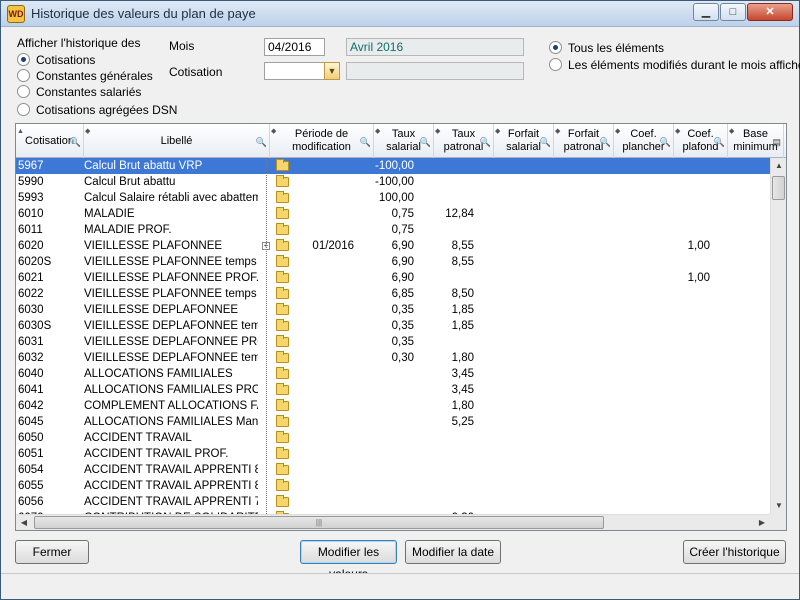  What do you see at coordinates (734, 552) in the screenshot?
I see `creer-historique-button: Créer l'historique` at bounding box center [734, 552].